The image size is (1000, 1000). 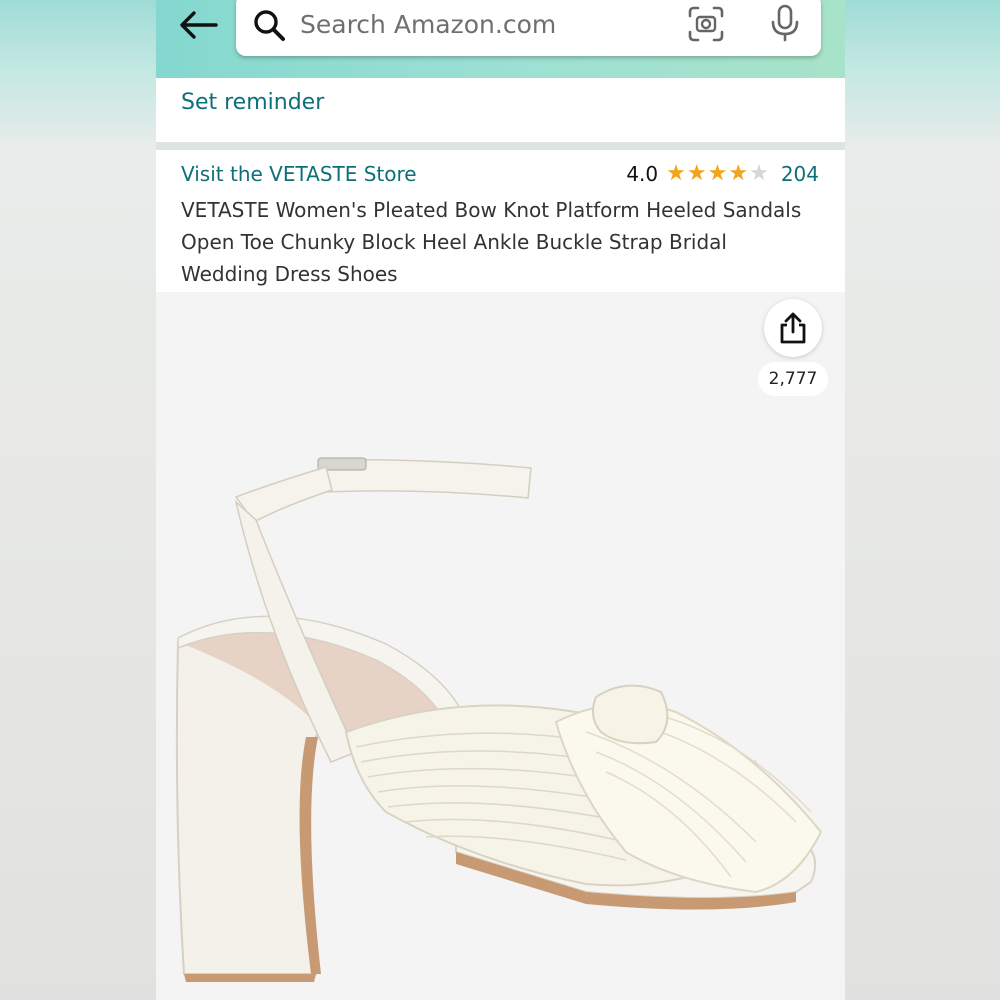 I want to click on share-icon, so click(x=793, y=328).